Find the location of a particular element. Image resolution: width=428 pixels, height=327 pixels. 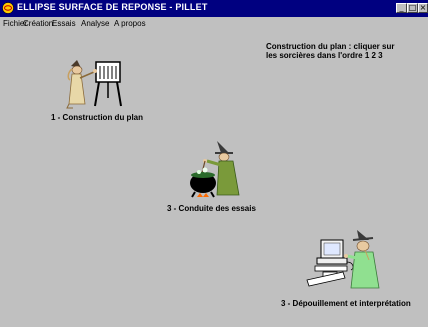

window-title: ELLIPSE SURFACE DE REPONSE - PILLET is located at coordinates (112, 7).